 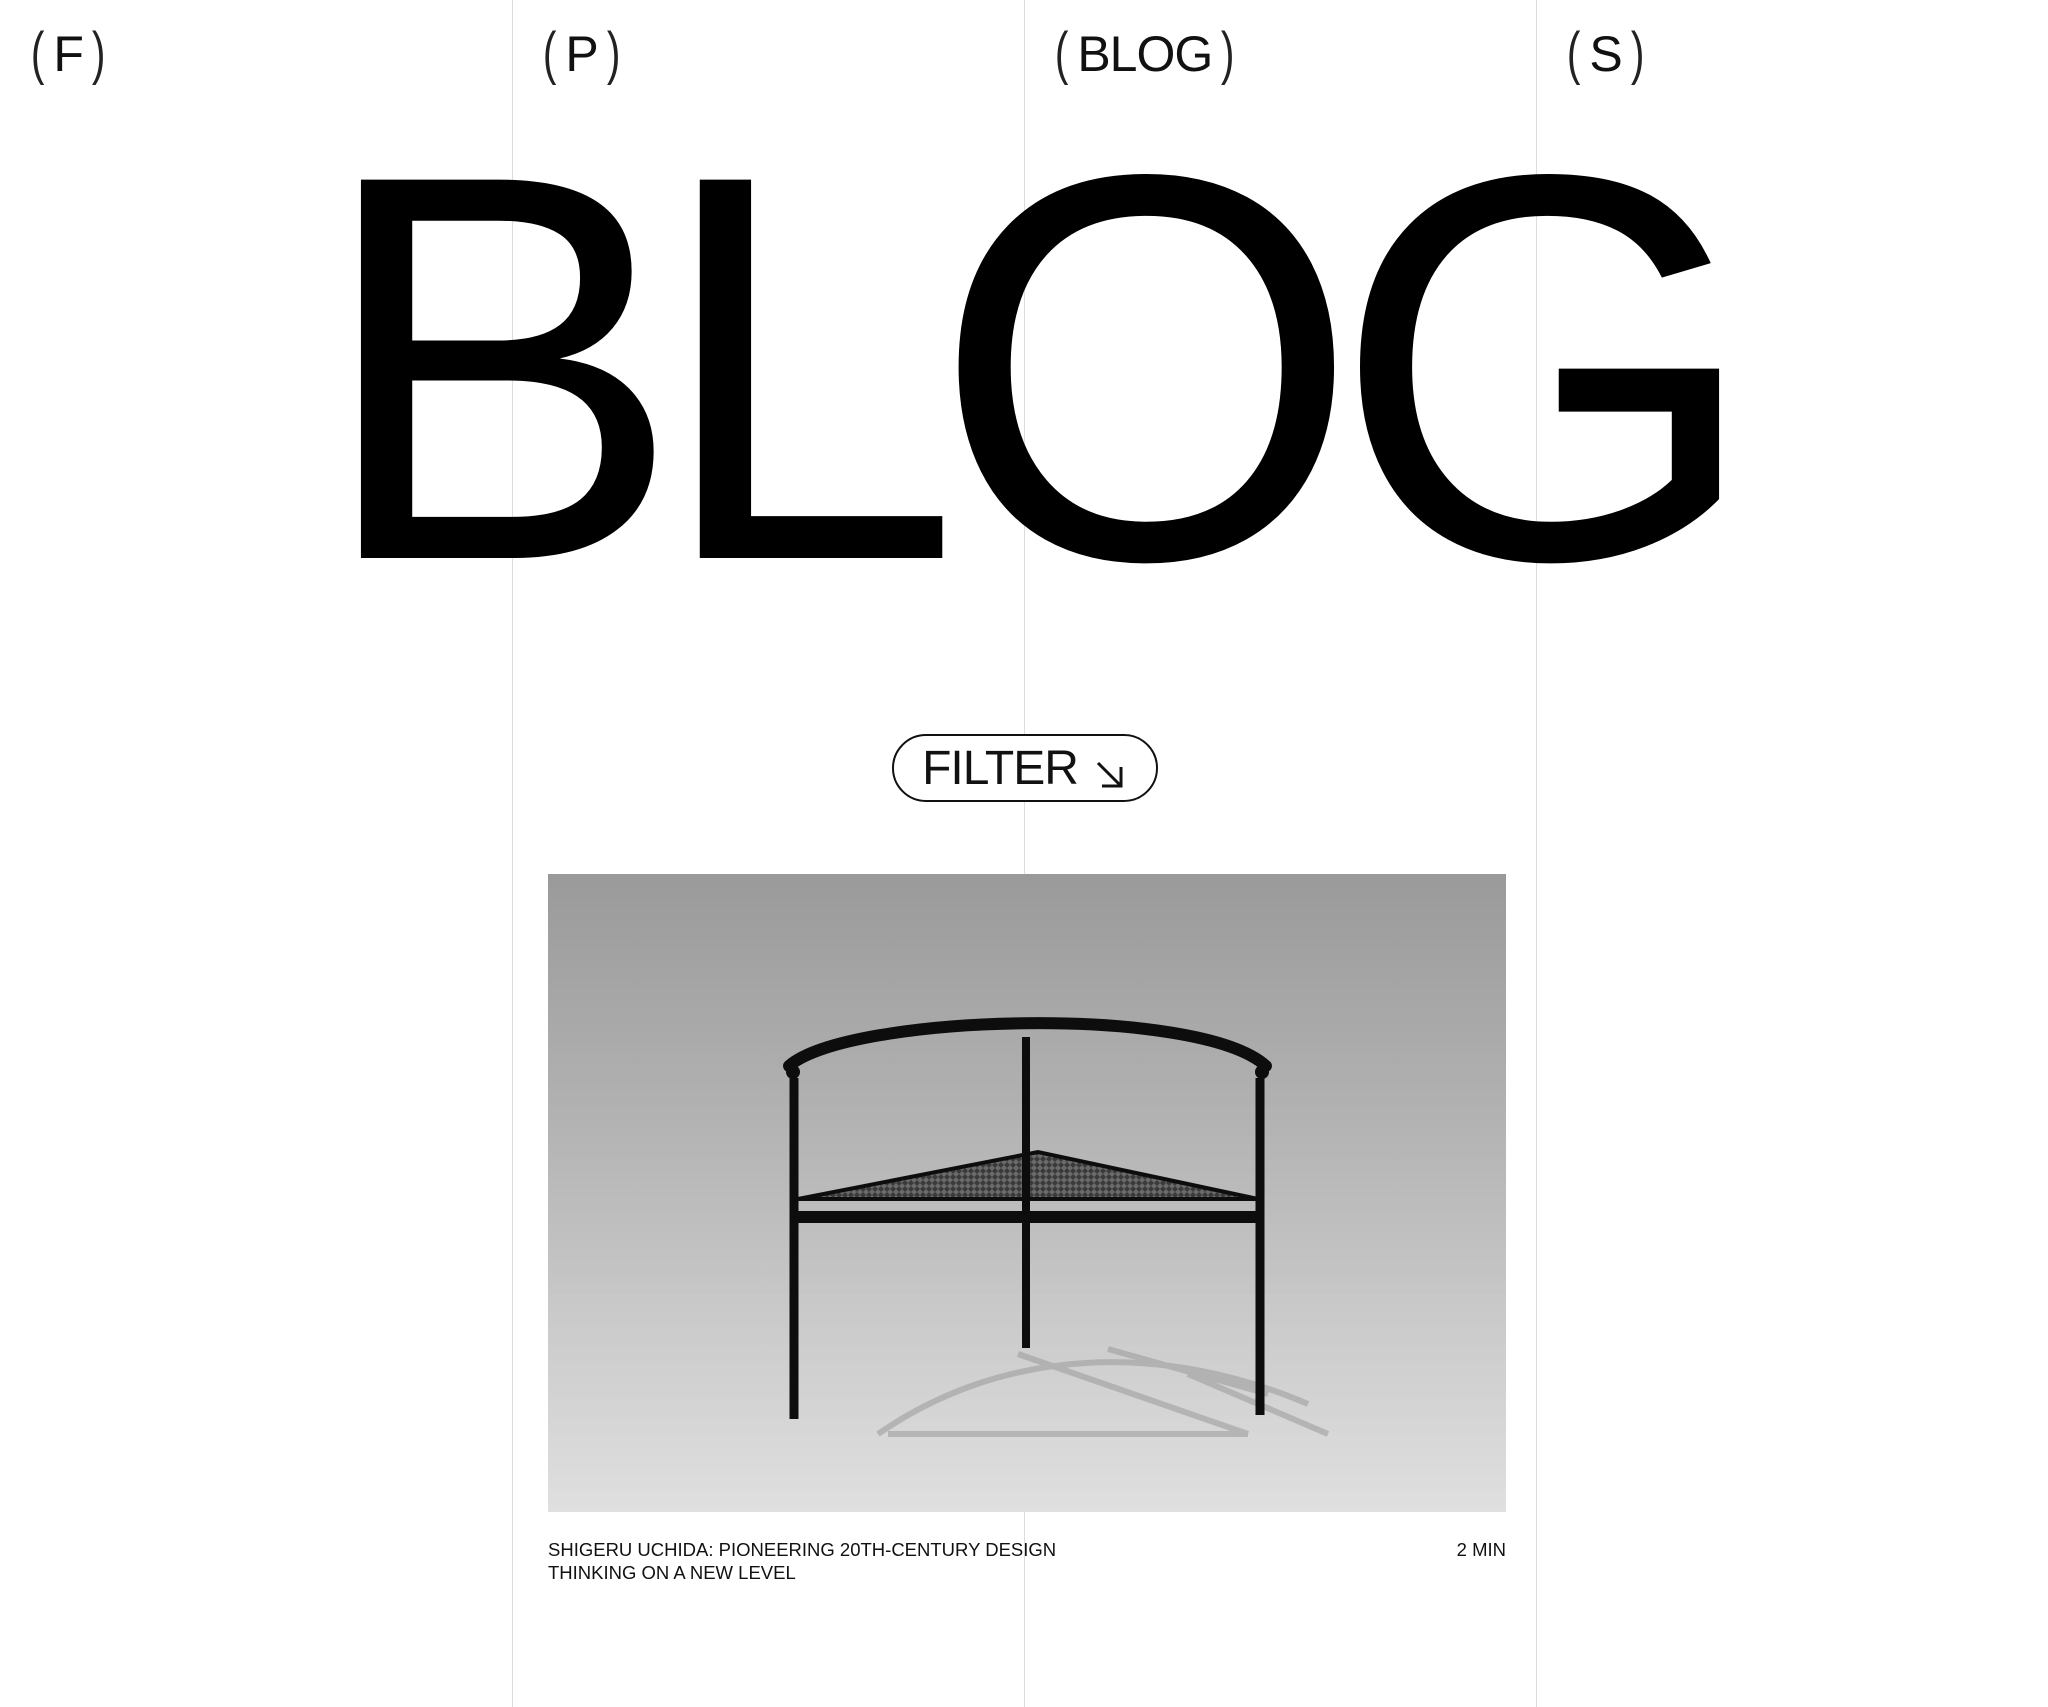 What do you see at coordinates (98, 53) in the screenshot?
I see `paren-close: )` at bounding box center [98, 53].